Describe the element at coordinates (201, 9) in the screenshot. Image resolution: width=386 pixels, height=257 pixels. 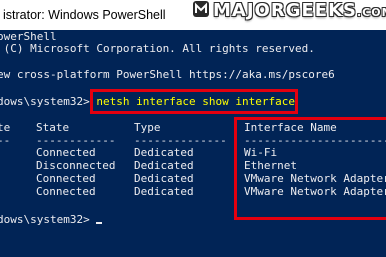
I see `majorgeeks-logo-icon` at that location.